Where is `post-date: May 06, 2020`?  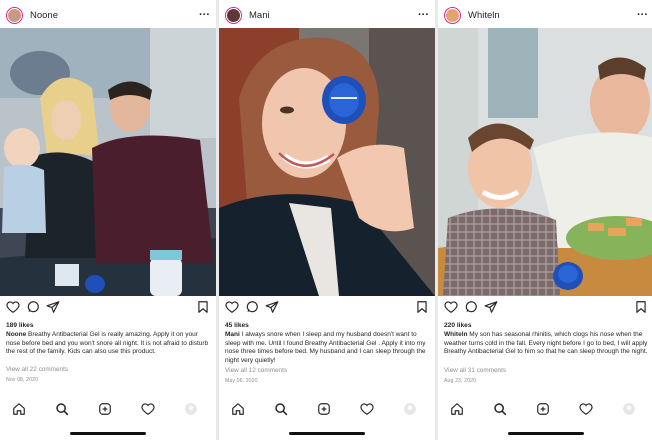
post-date: May 06, 2020 is located at coordinates (241, 381).